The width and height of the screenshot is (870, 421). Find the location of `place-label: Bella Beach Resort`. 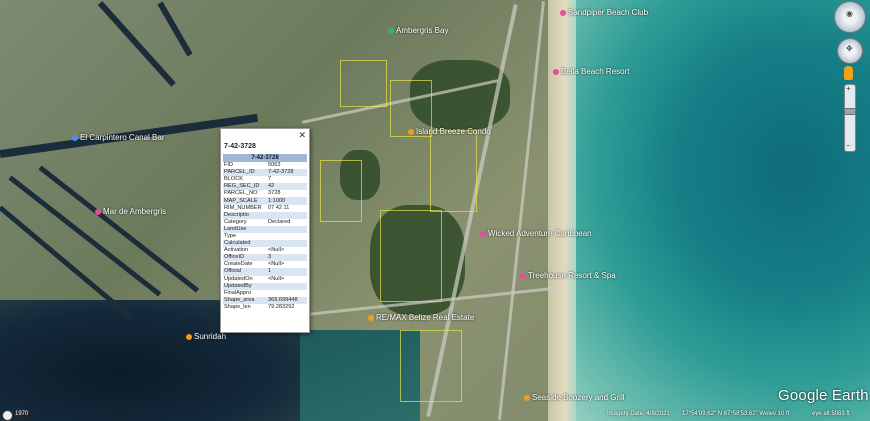

place-label: Bella Beach Resort is located at coordinates (591, 71).